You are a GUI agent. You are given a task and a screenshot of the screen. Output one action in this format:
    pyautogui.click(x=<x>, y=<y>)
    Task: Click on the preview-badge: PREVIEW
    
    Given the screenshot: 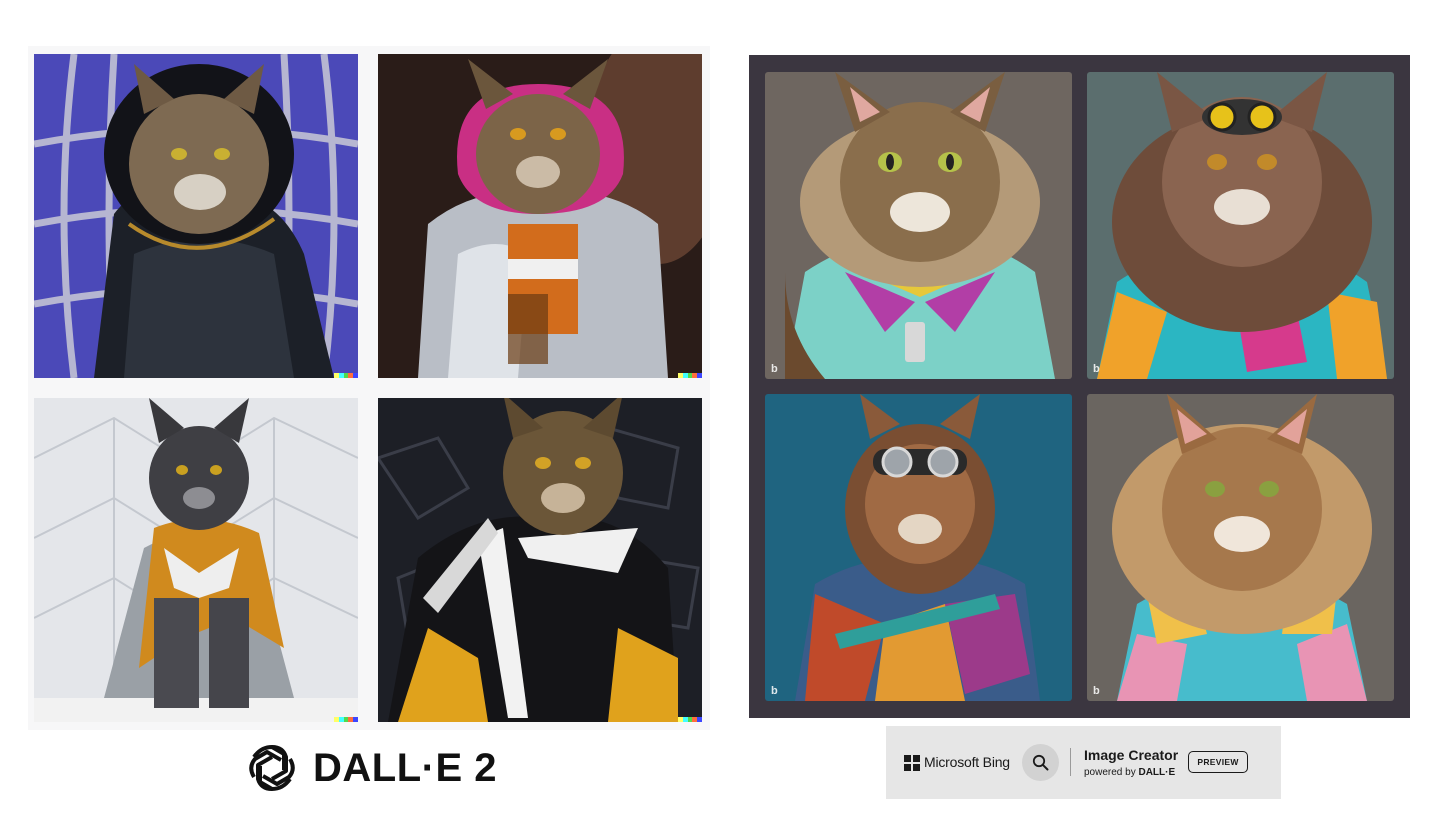 What is the action you would take?
    pyautogui.click(x=1218, y=762)
    